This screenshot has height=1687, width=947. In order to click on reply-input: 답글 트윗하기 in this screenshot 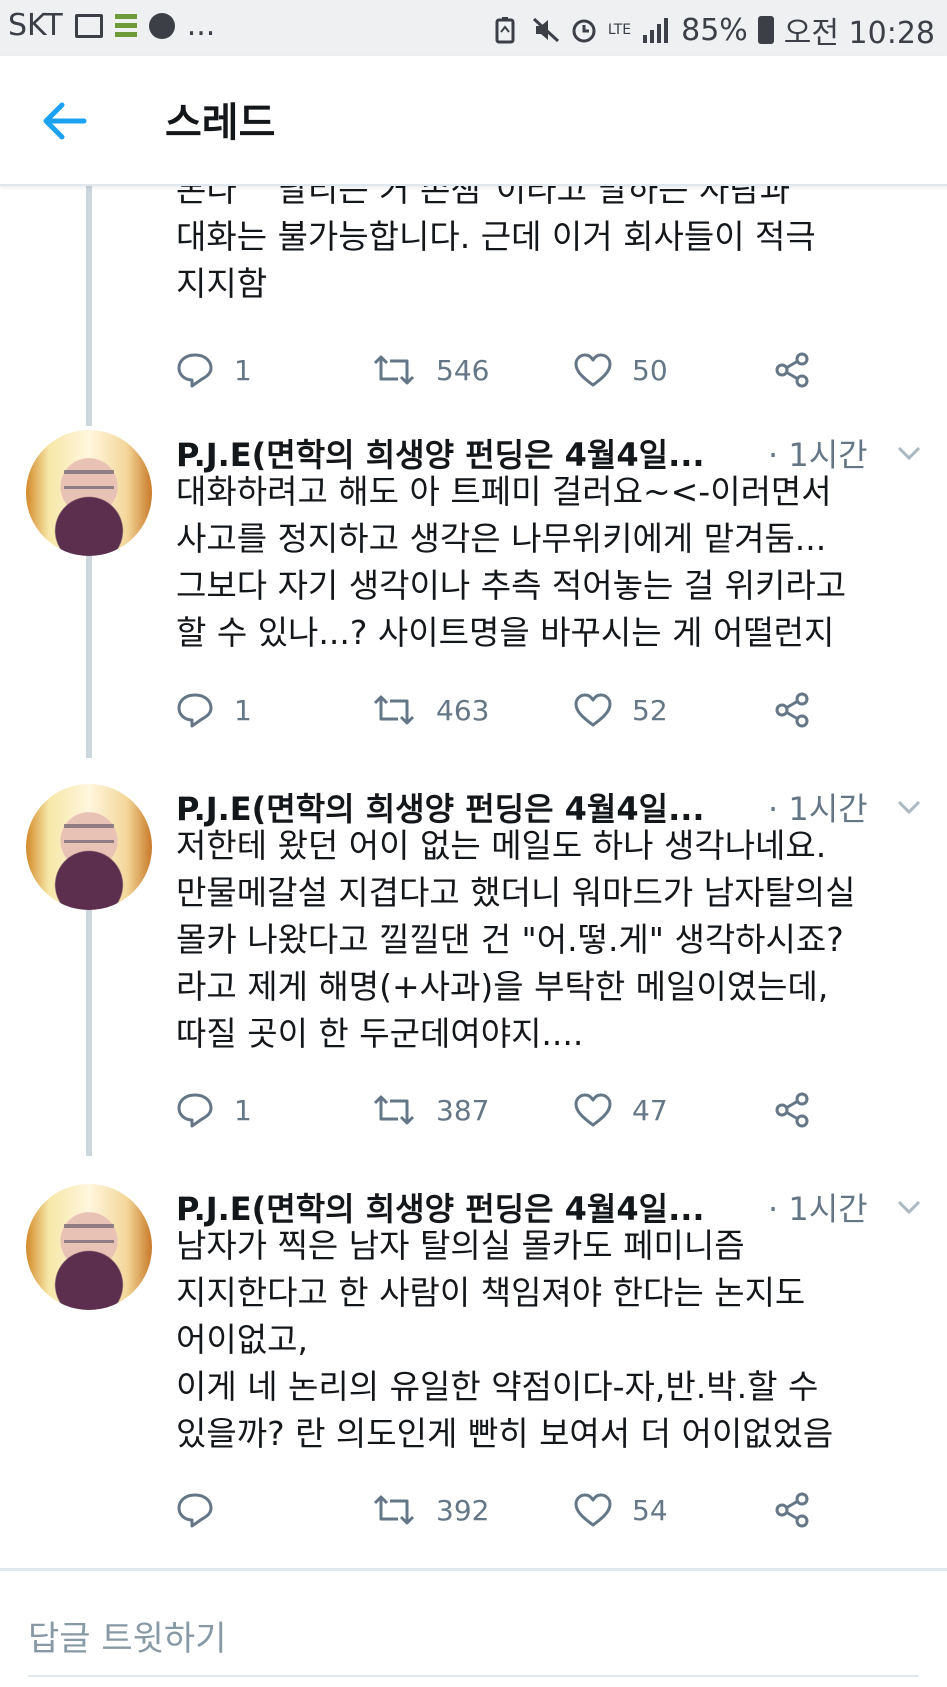, I will do `click(127, 1635)`.